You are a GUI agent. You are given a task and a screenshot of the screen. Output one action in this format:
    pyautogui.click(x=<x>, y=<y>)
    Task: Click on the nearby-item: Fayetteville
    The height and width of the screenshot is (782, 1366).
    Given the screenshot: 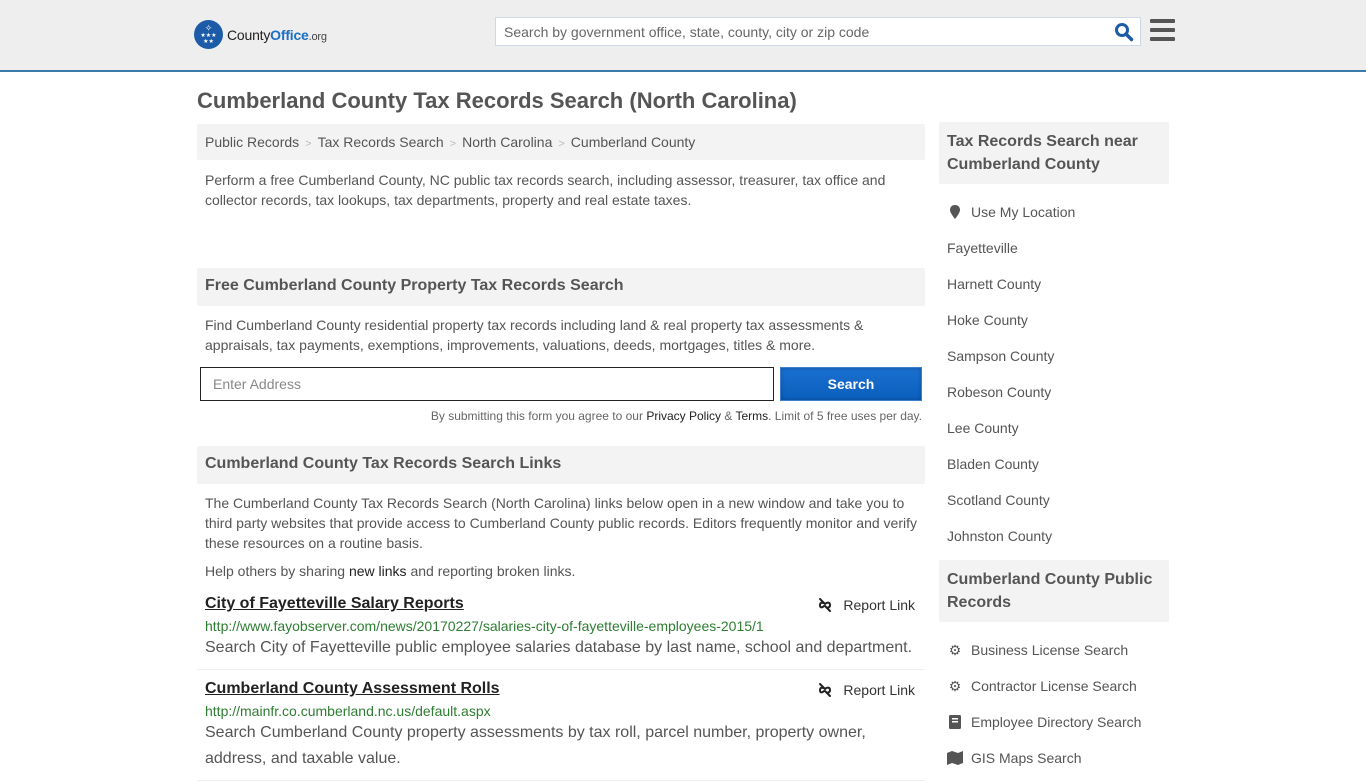 What is the action you would take?
    pyautogui.click(x=1054, y=248)
    